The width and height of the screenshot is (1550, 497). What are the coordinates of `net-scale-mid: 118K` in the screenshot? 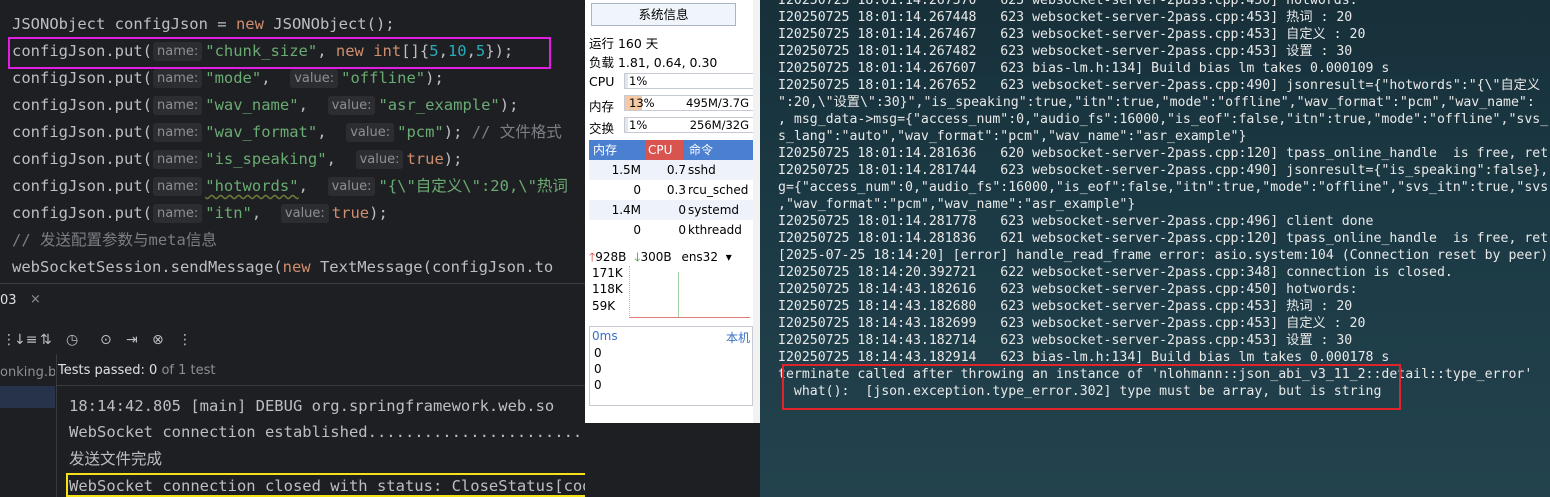 It's located at (607, 289).